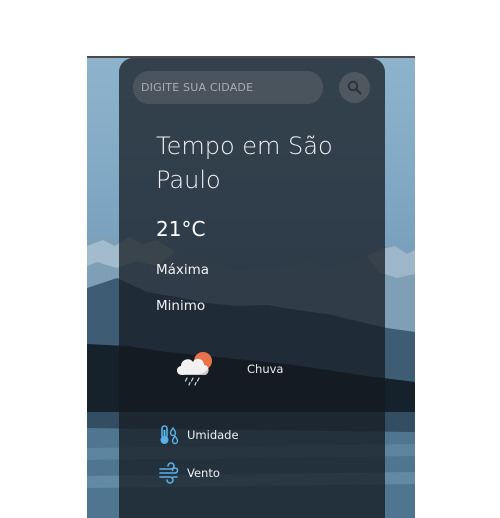 This screenshot has height=518, width=500. I want to click on max-temperature-label: Máxima, so click(183, 270).